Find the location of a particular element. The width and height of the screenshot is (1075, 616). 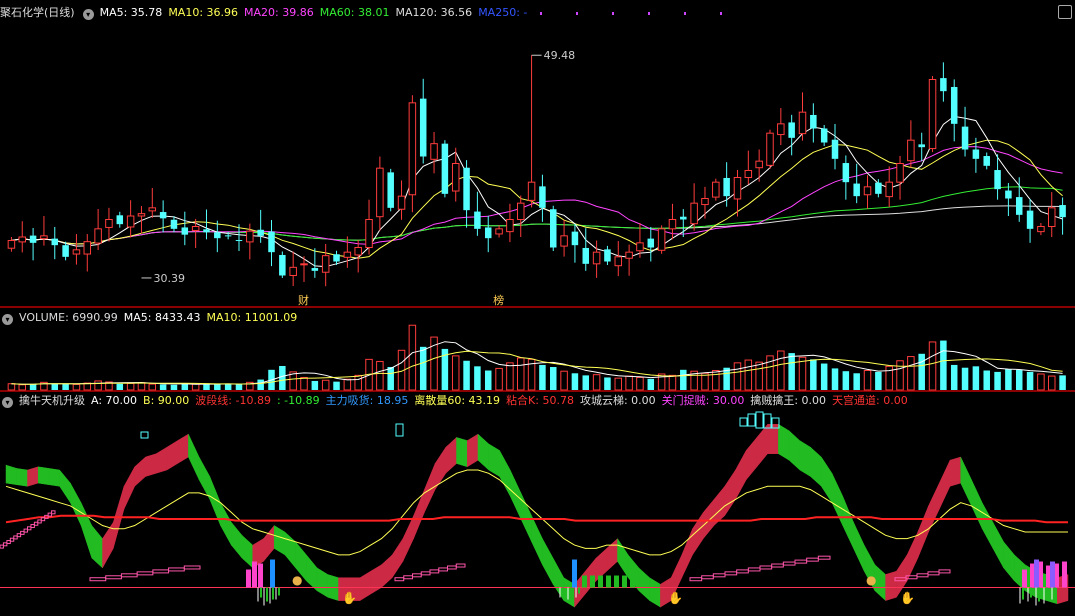

hand-icon: ✋ is located at coordinates (907, 598).